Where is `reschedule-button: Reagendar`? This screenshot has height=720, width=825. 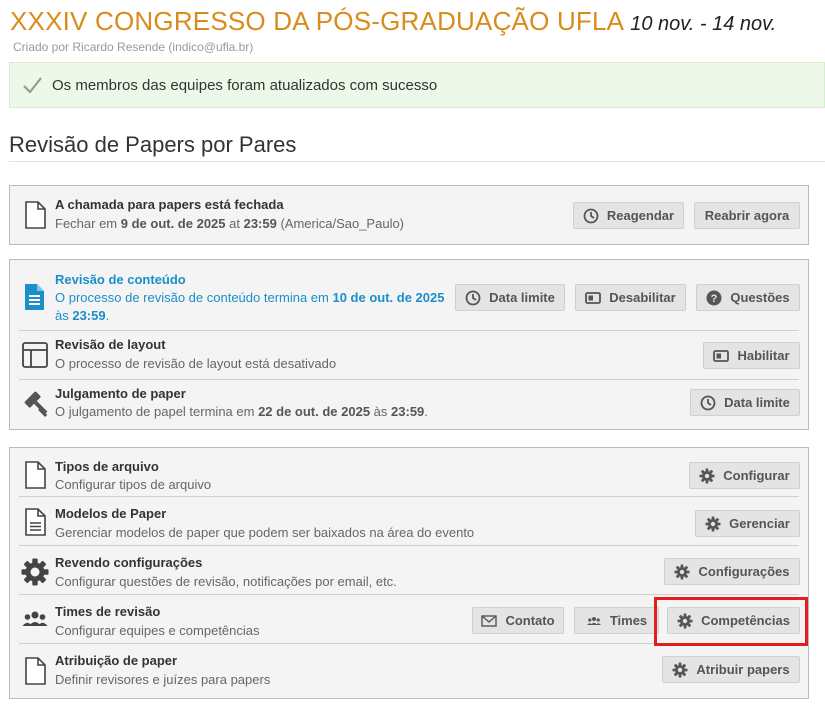 reschedule-button: Reagendar is located at coordinates (628, 215).